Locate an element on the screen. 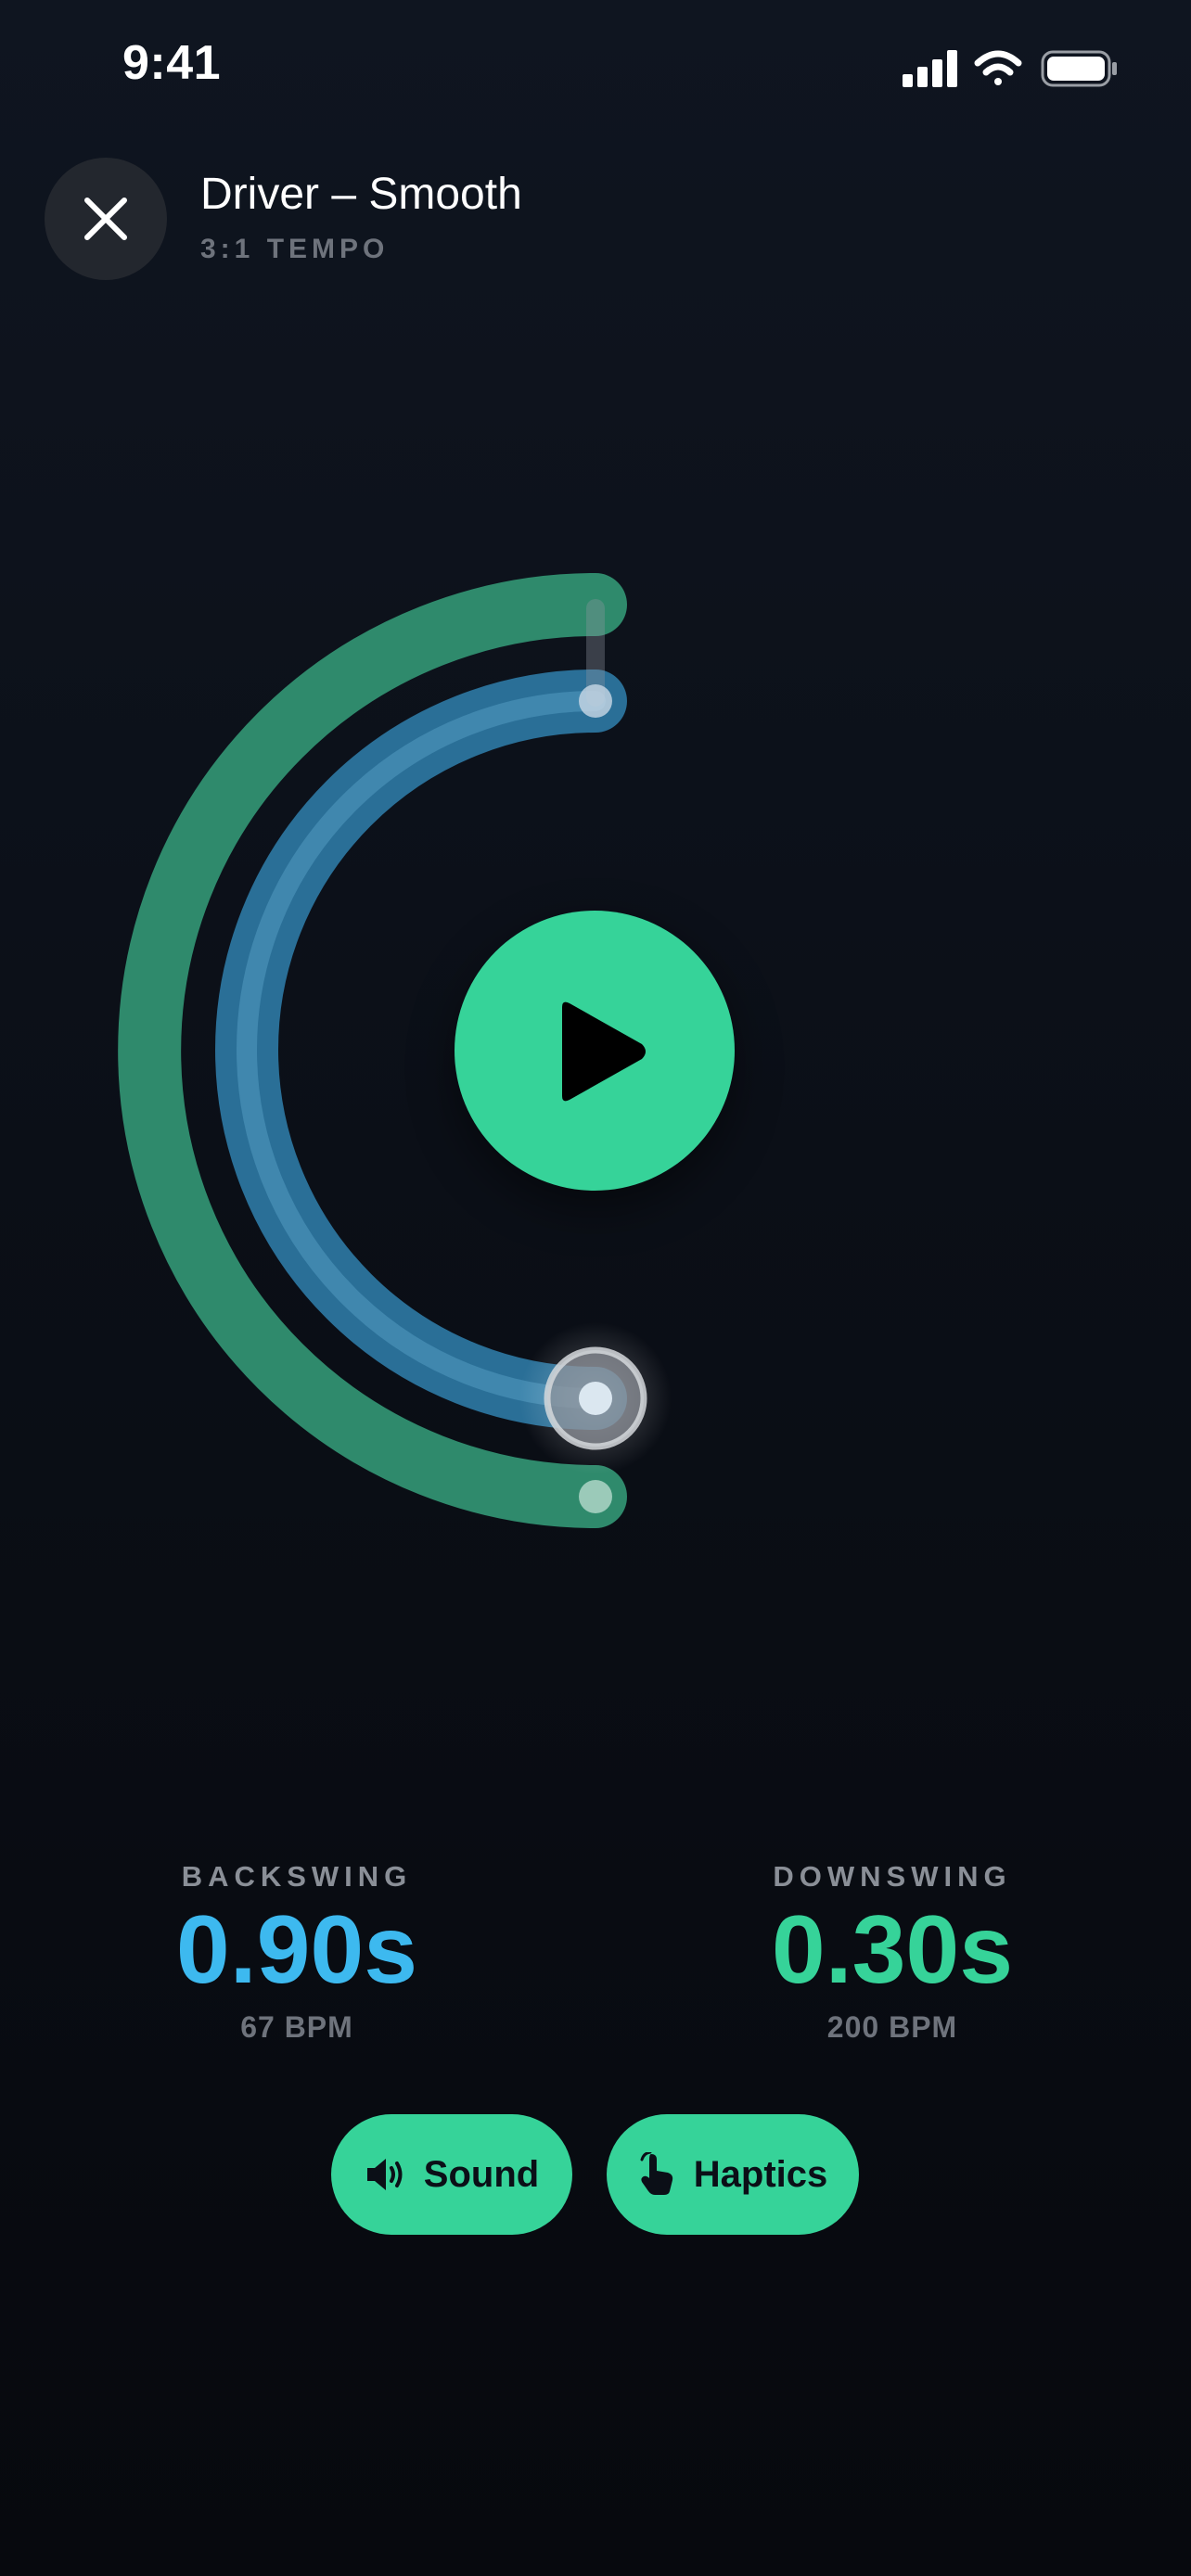  downswing-bpm: 200 BPM is located at coordinates (892, 2027).